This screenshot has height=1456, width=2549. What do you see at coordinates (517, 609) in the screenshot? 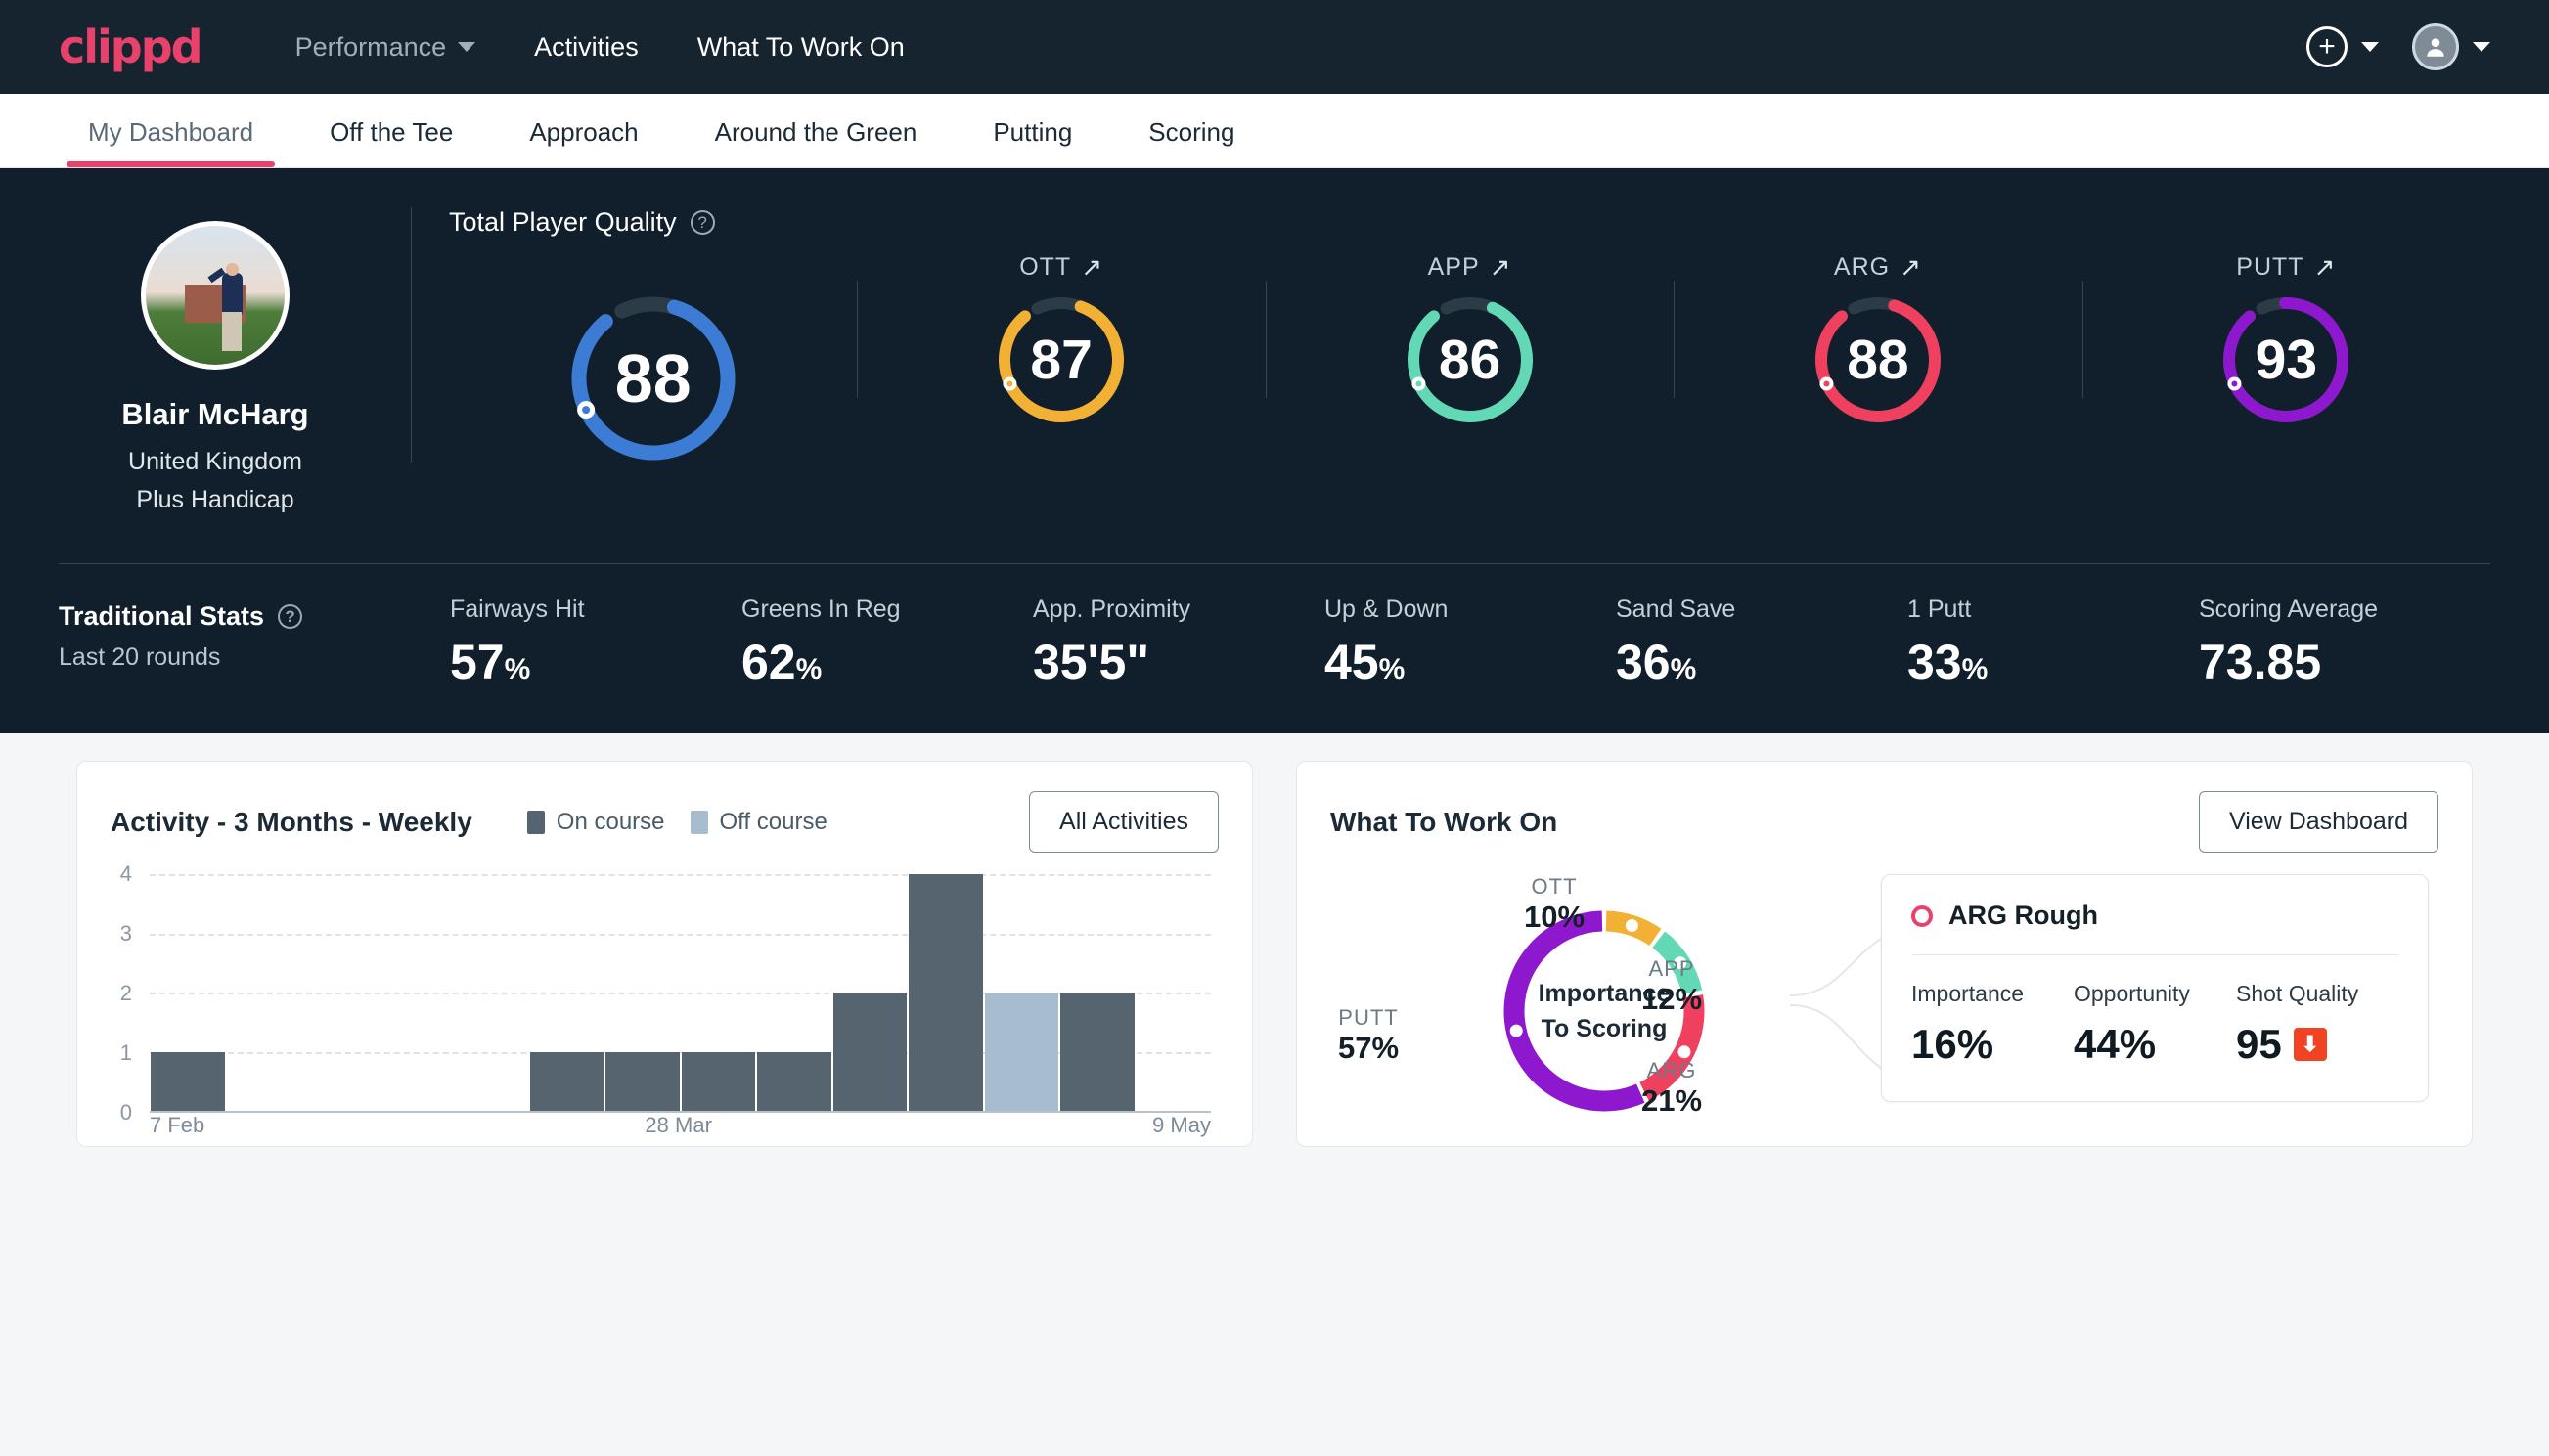
I see `stat-label: Fairways Hit` at bounding box center [517, 609].